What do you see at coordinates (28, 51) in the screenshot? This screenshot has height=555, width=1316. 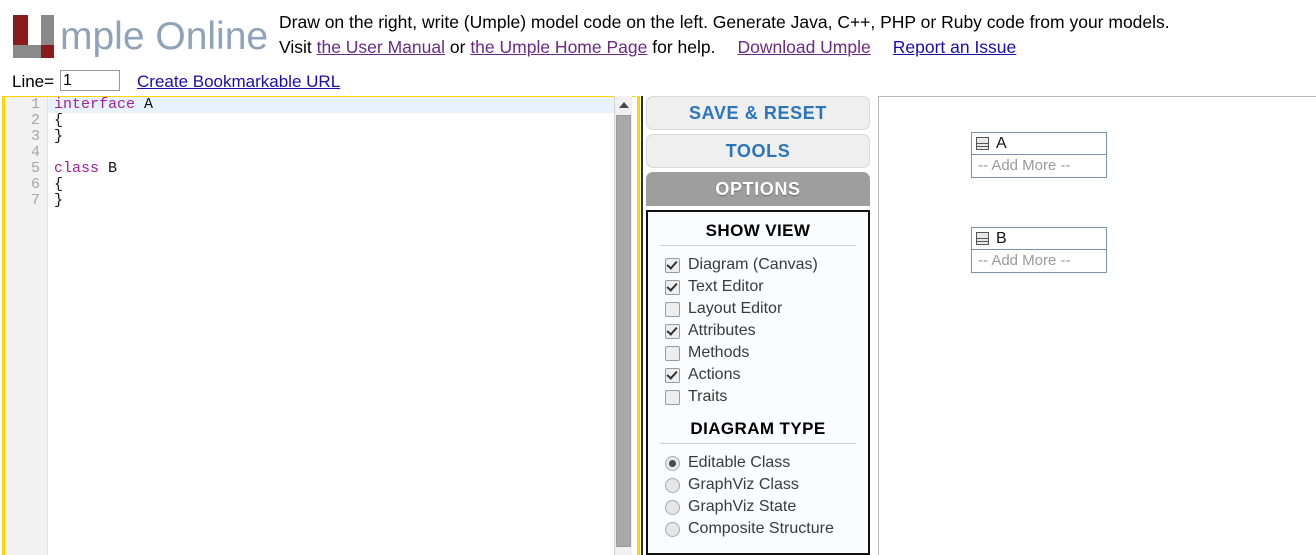 I see `logo-bar-bottom` at bounding box center [28, 51].